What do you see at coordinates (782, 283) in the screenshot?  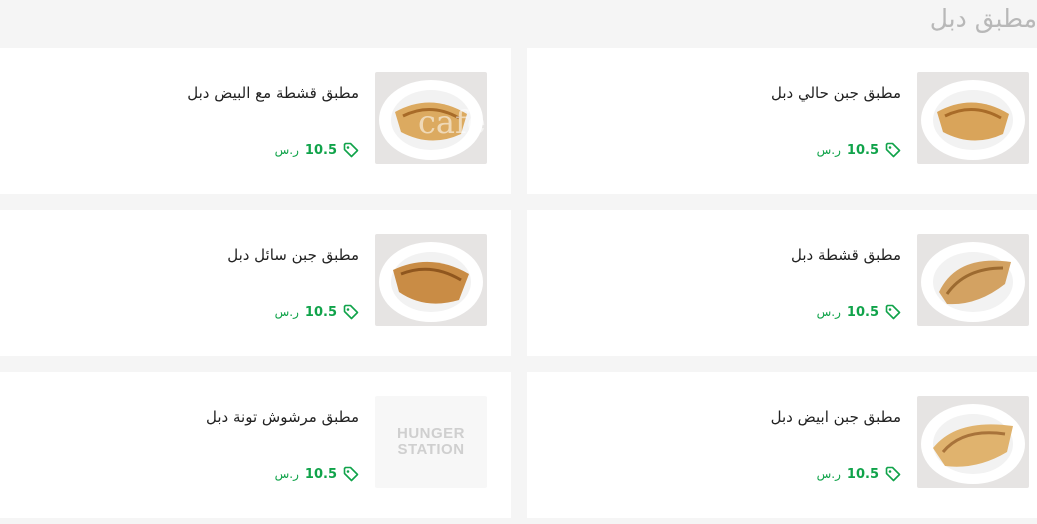 I see `menu-item-card: مطبق قشطة دبل 10.5 ر.س` at bounding box center [782, 283].